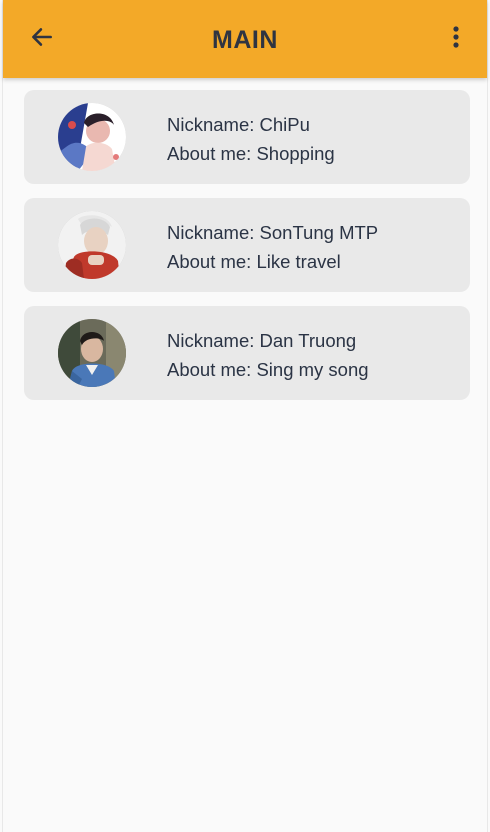  Describe the element at coordinates (262, 340) in the screenshot. I see `profile-nickname: Nickname: Dan Truong` at that location.